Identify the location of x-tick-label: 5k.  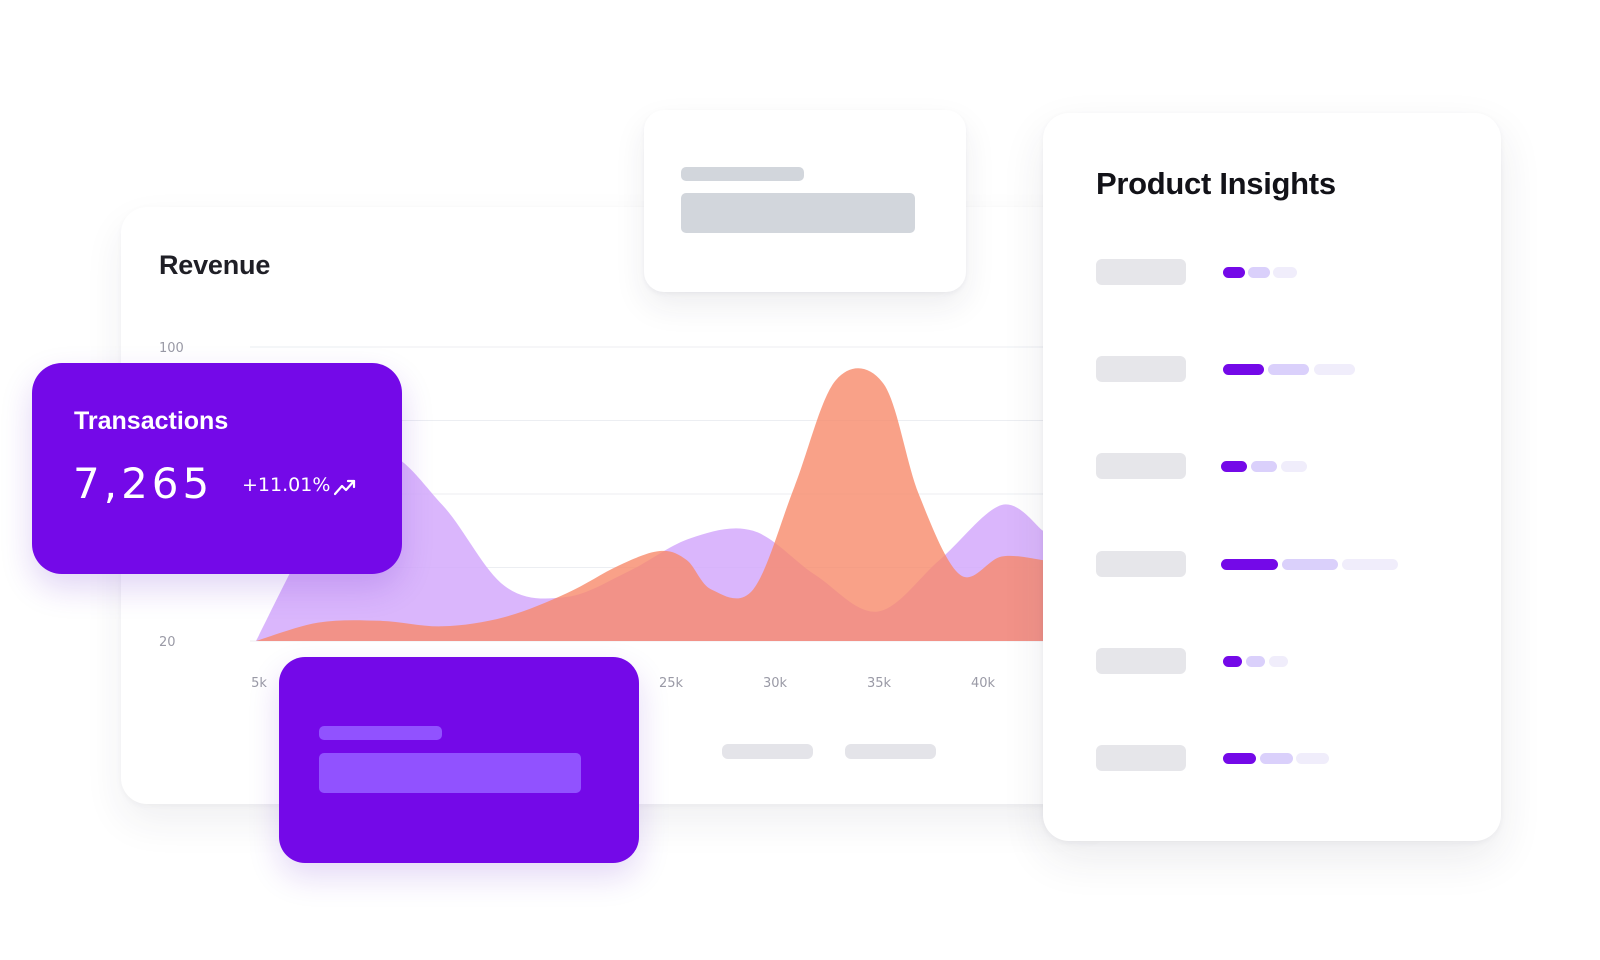
(259, 683).